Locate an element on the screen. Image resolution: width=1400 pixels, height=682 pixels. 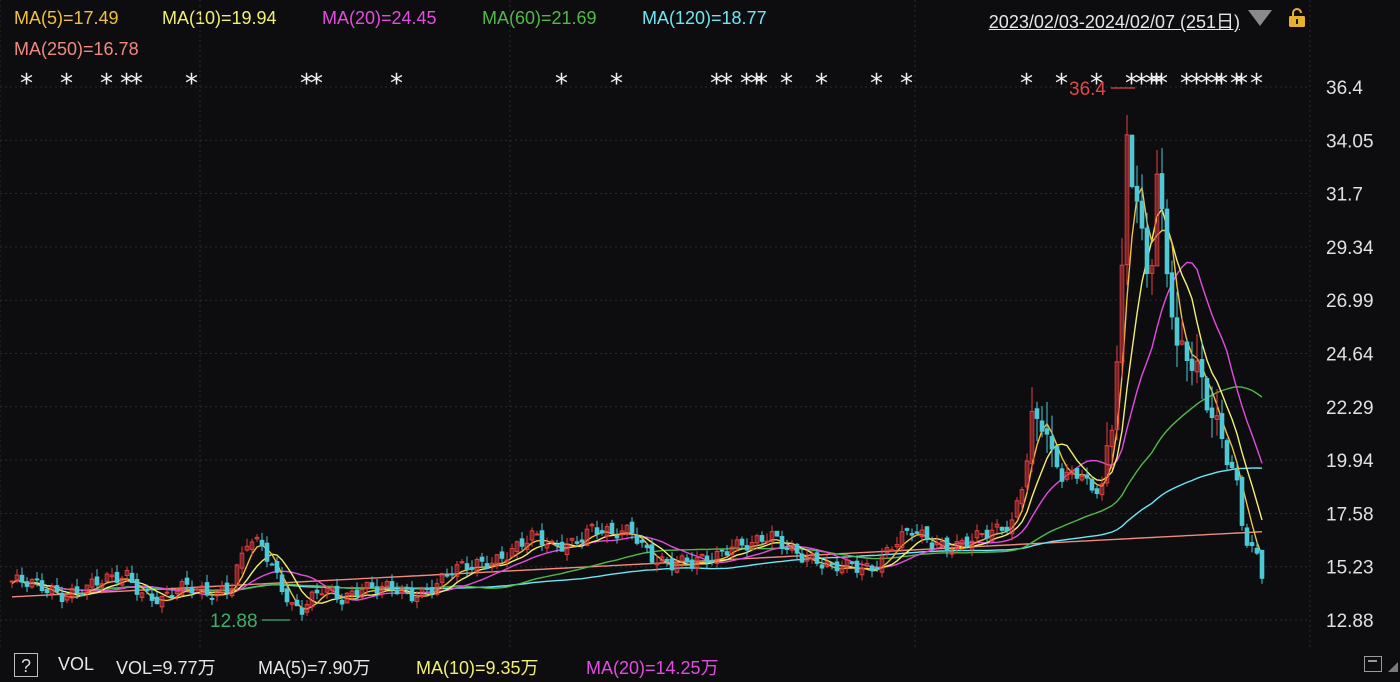
vol-ma10: MA(10)=9.35万 is located at coordinates (477, 668).